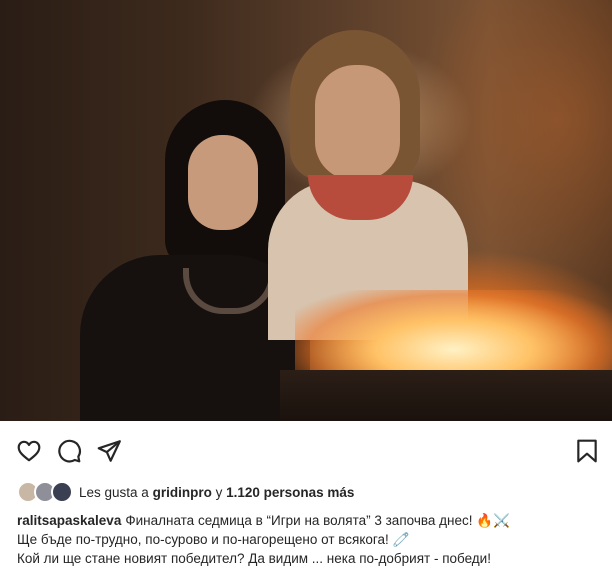 This screenshot has width=612, height=568. What do you see at coordinates (306, 450) in the screenshot?
I see `action-bar` at bounding box center [306, 450].